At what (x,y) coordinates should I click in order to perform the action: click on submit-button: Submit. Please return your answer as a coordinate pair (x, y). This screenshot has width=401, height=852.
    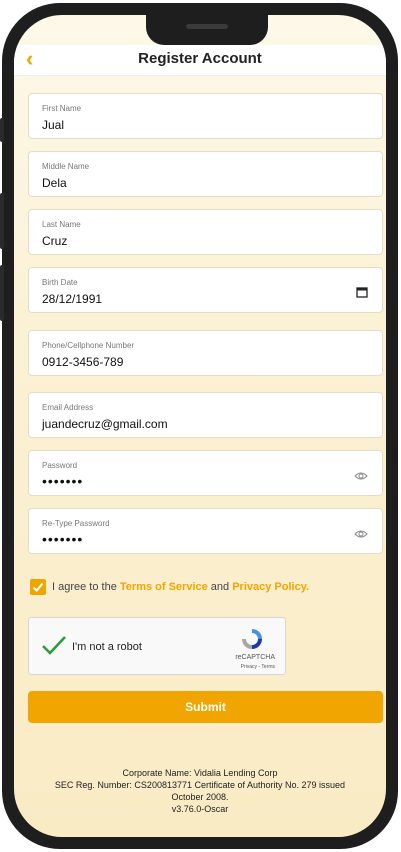
    Looking at the image, I should click on (205, 707).